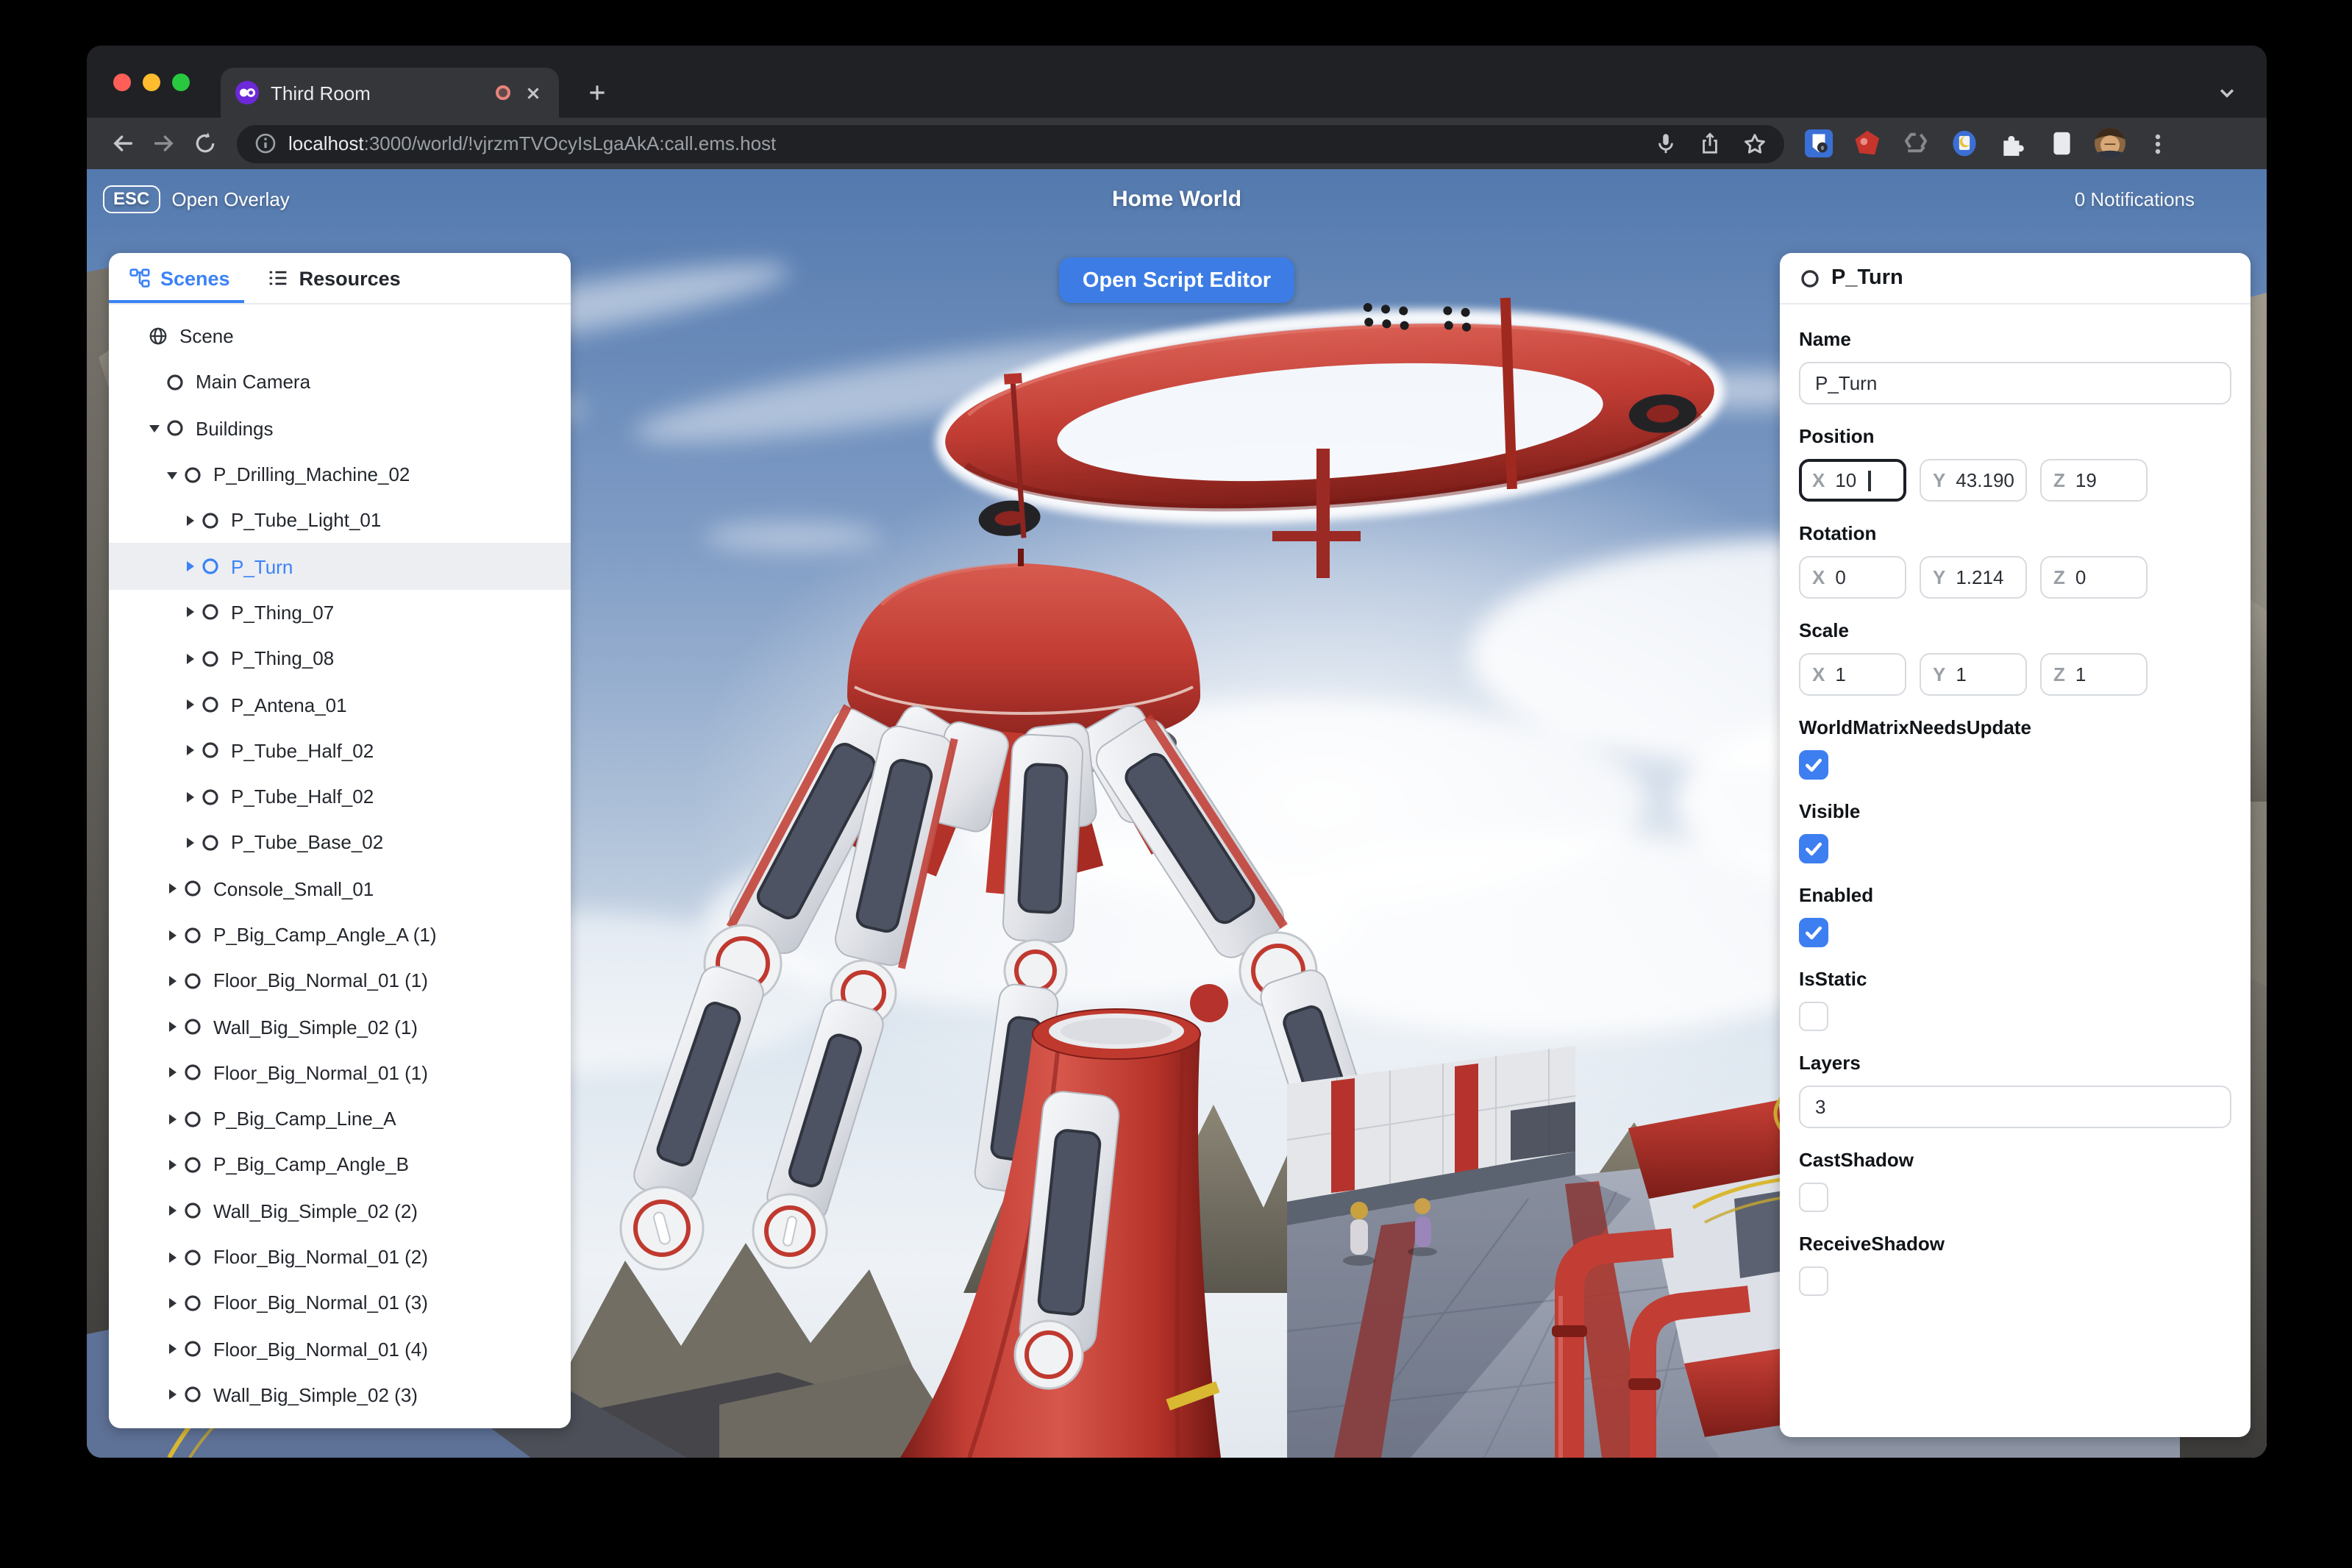 The height and width of the screenshot is (1568, 2352). Describe the element at coordinates (340, 428) in the screenshot. I see `tree-node-buildings: Buildings` at that location.